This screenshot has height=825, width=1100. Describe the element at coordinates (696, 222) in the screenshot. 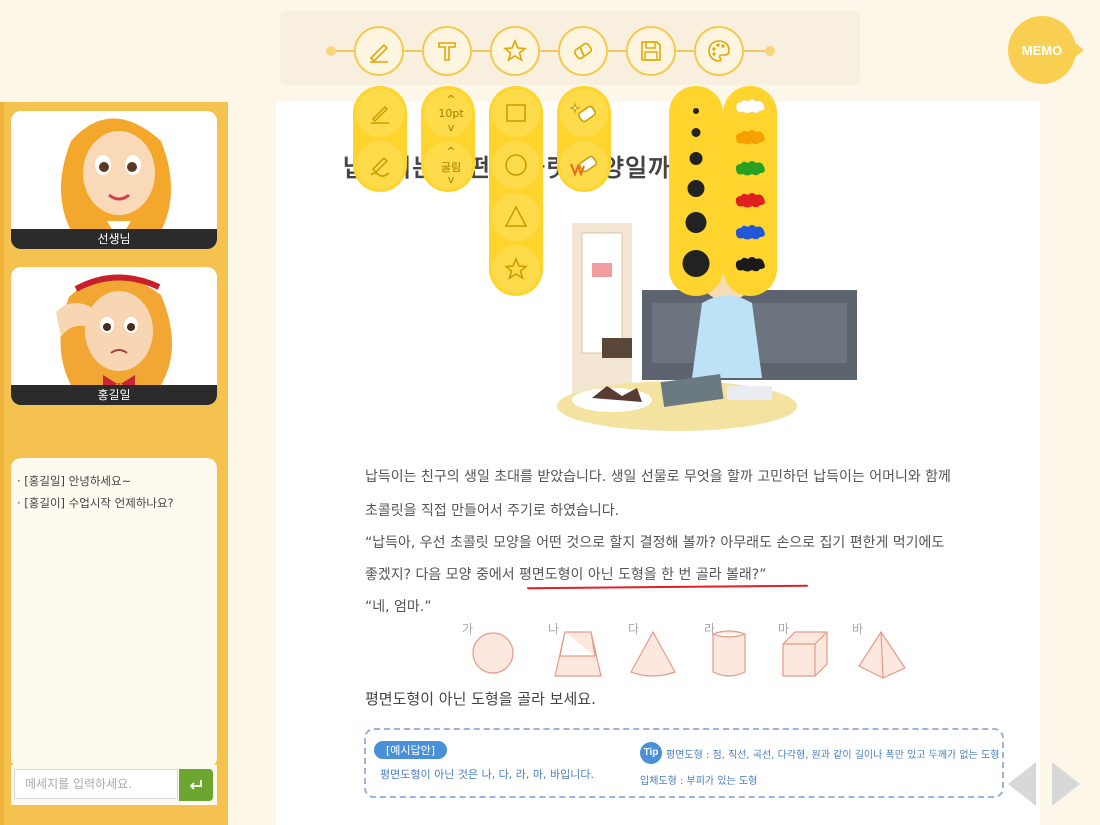

I see `thickness-xl-option` at that location.